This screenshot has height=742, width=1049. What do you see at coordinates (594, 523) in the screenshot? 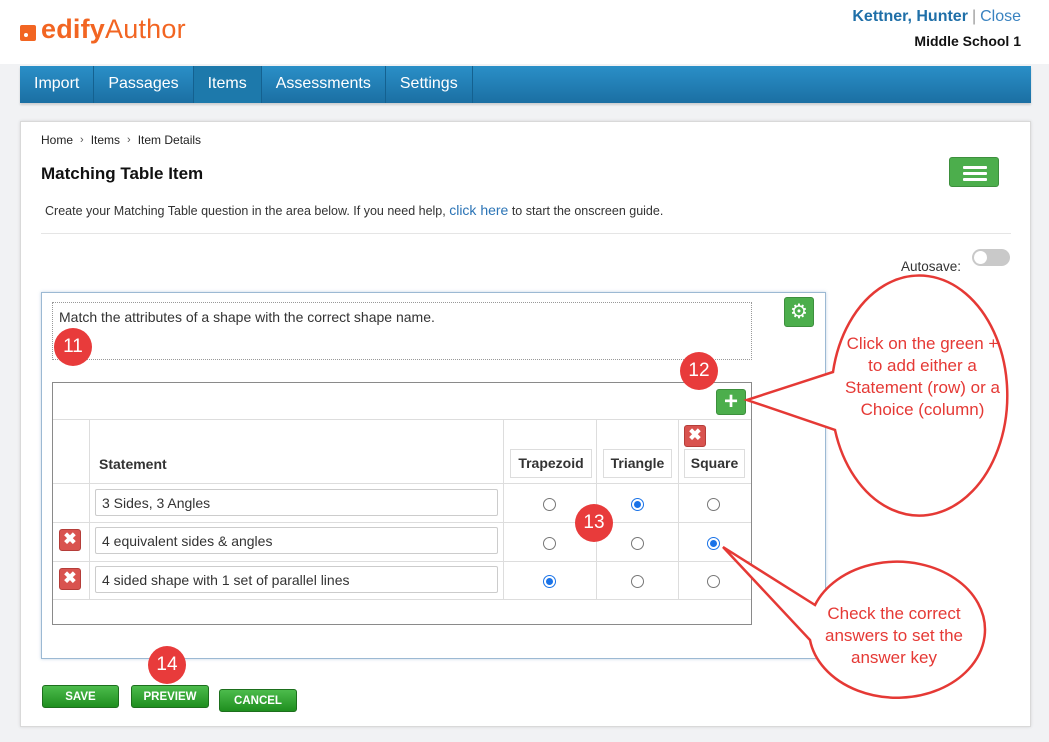
I see `step-badge-13: 13` at bounding box center [594, 523].